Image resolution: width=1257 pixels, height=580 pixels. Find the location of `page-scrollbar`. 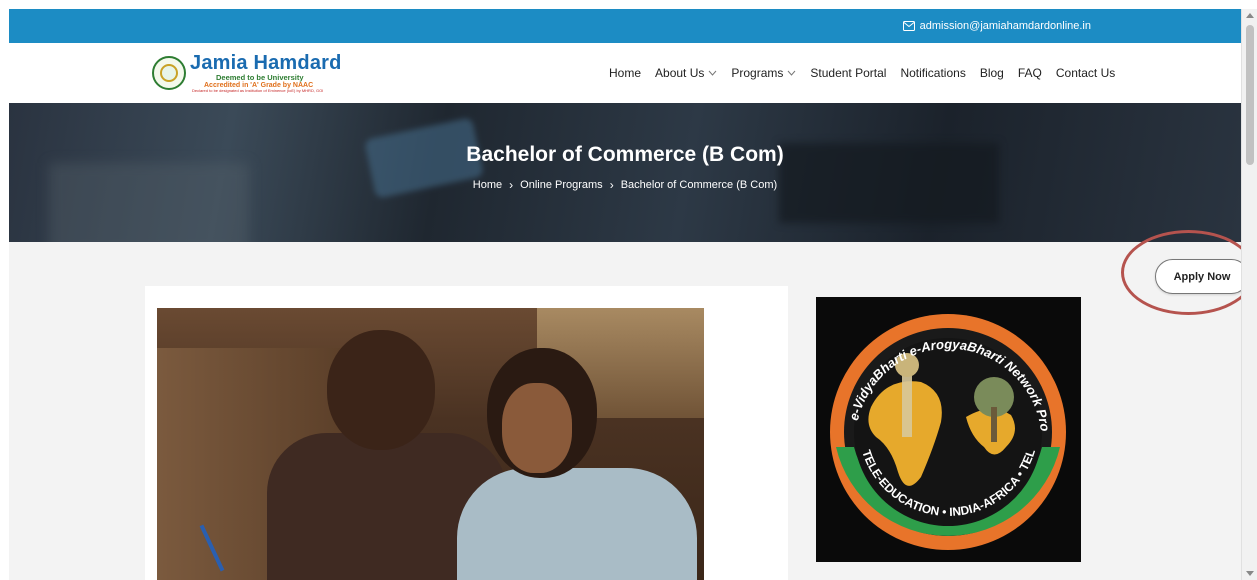

page-scrollbar is located at coordinates (1249, 294).